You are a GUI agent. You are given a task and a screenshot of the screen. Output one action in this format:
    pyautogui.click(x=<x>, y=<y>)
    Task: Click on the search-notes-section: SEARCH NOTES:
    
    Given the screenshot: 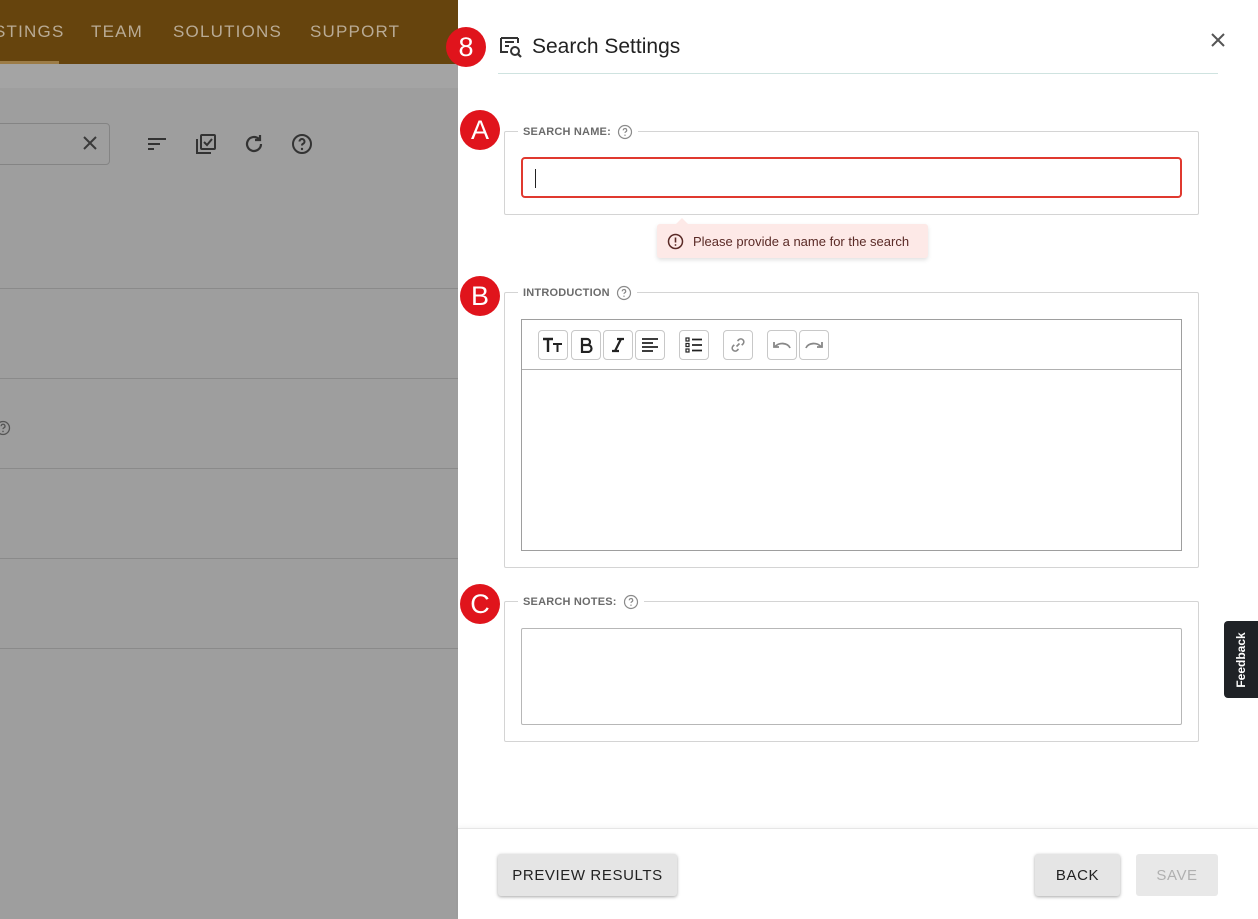 What is the action you would take?
    pyautogui.click(x=851, y=668)
    